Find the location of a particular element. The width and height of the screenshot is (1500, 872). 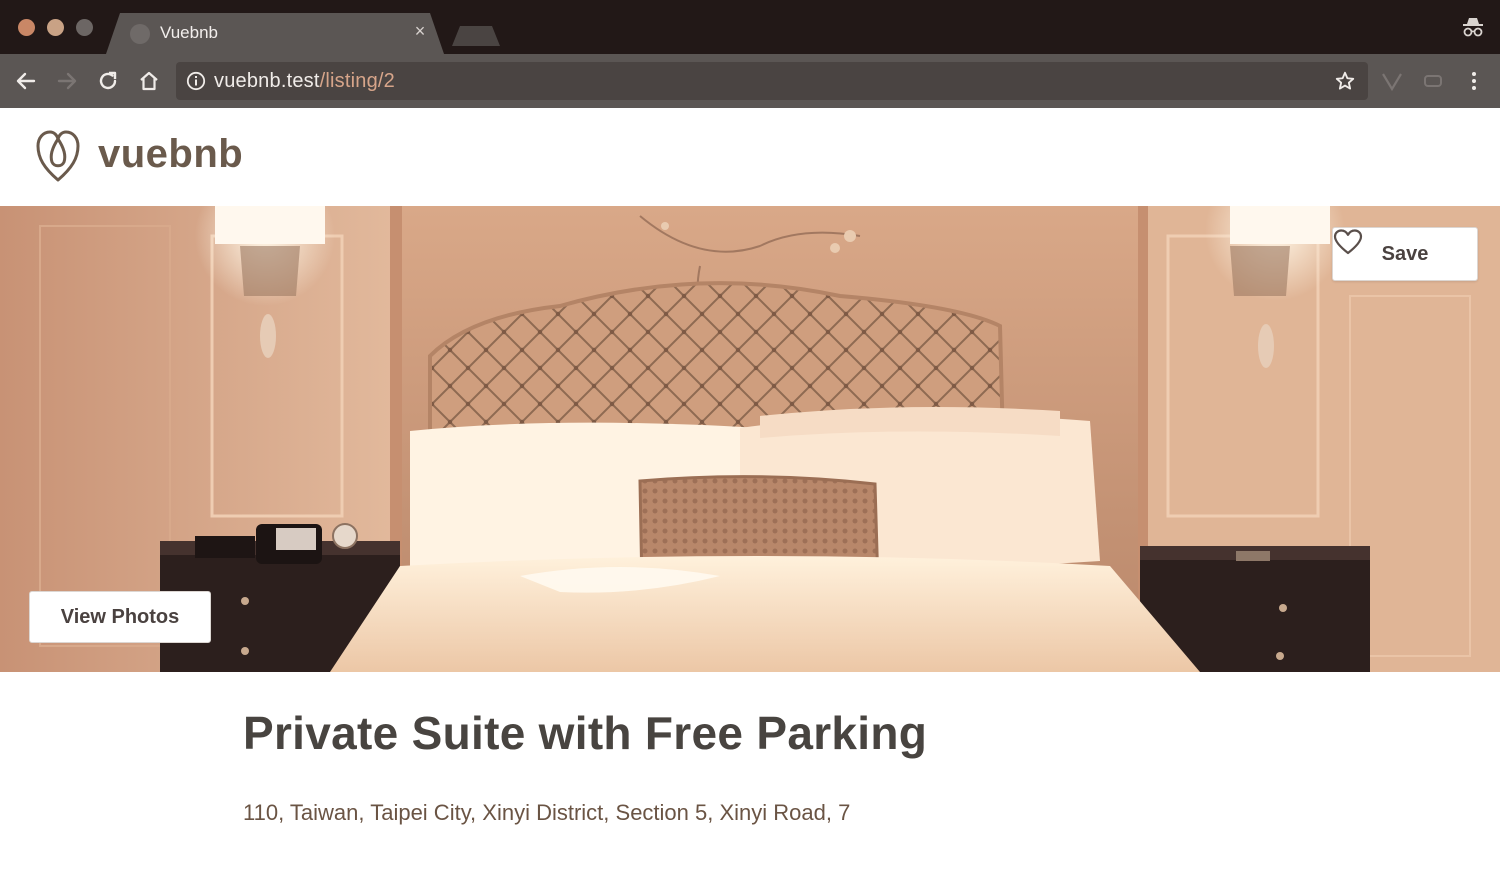

reload-button is located at coordinates (108, 81).